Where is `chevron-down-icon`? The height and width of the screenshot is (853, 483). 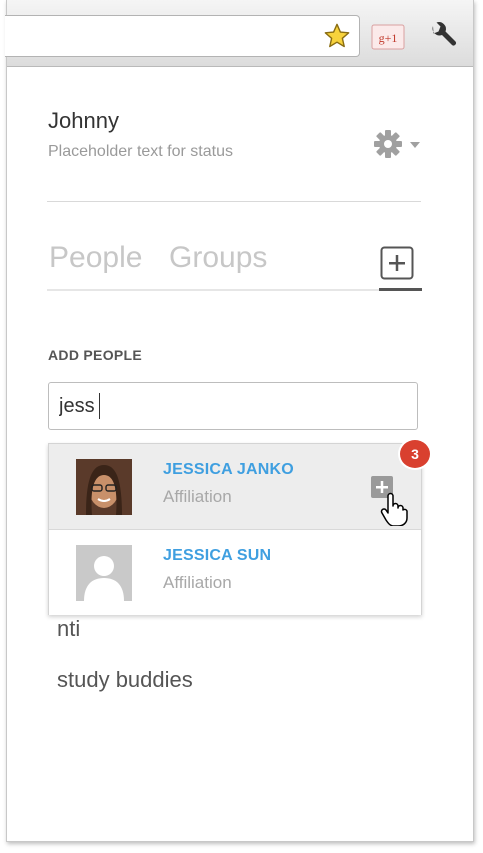
chevron-down-icon is located at coordinates (415, 145).